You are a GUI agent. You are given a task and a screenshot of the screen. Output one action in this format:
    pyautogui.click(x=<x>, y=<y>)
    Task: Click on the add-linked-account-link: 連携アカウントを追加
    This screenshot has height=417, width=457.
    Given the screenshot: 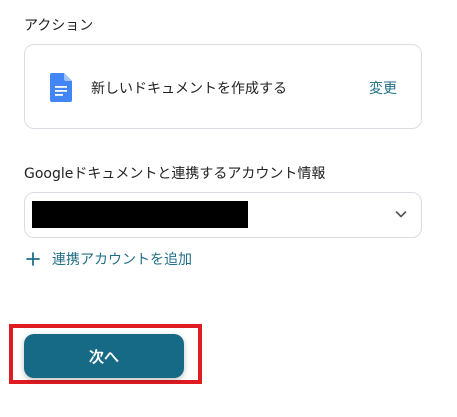 What is the action you would take?
    pyautogui.click(x=109, y=259)
    